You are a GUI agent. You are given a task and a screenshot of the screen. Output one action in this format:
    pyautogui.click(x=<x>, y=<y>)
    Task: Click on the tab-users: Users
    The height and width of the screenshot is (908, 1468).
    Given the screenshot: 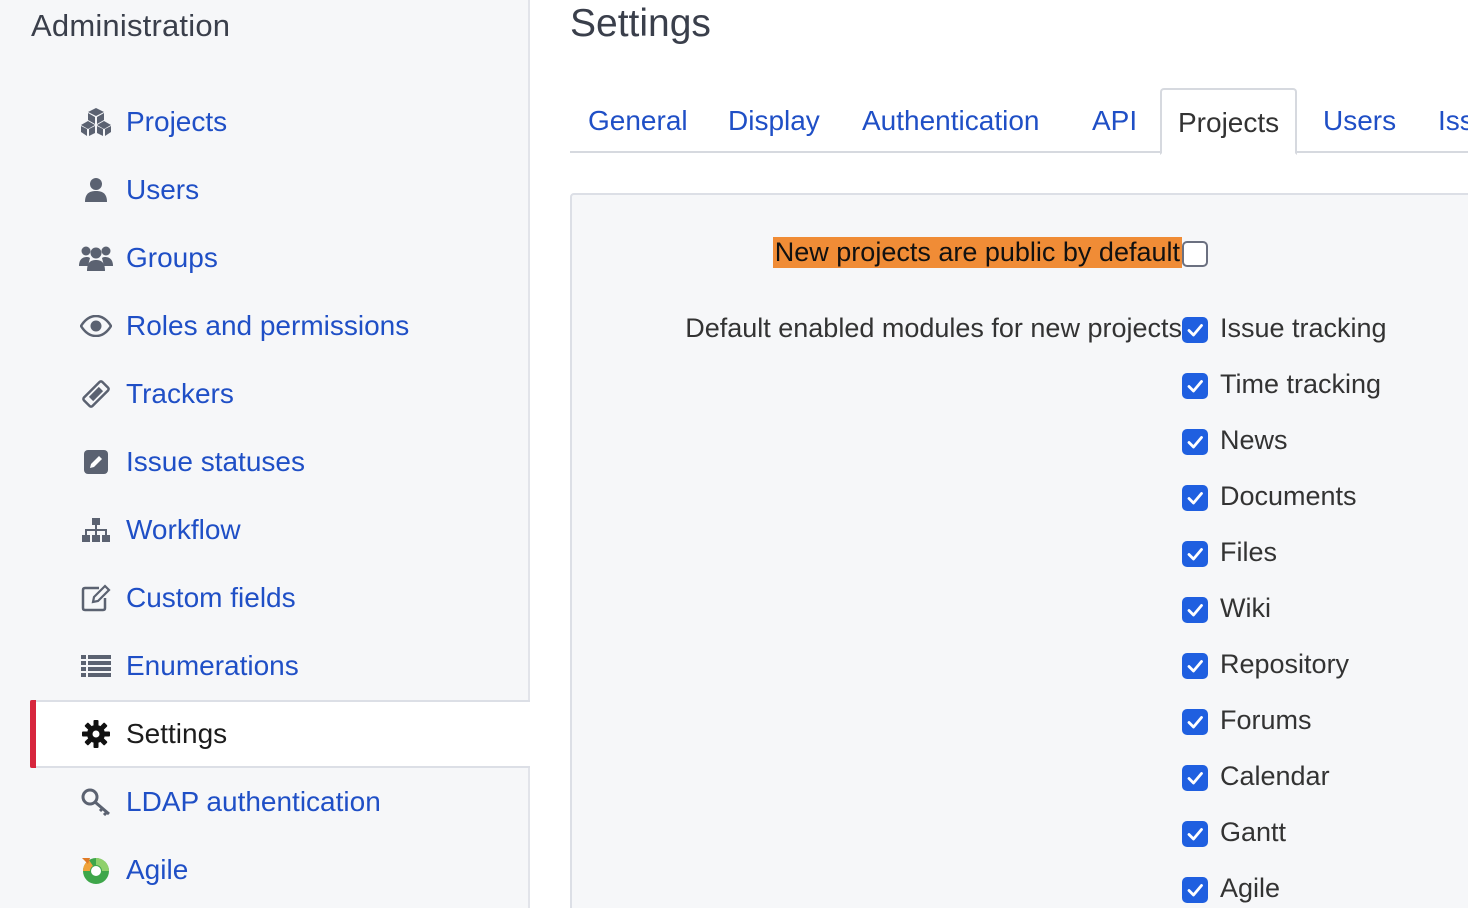 What is the action you would take?
    pyautogui.click(x=1359, y=120)
    